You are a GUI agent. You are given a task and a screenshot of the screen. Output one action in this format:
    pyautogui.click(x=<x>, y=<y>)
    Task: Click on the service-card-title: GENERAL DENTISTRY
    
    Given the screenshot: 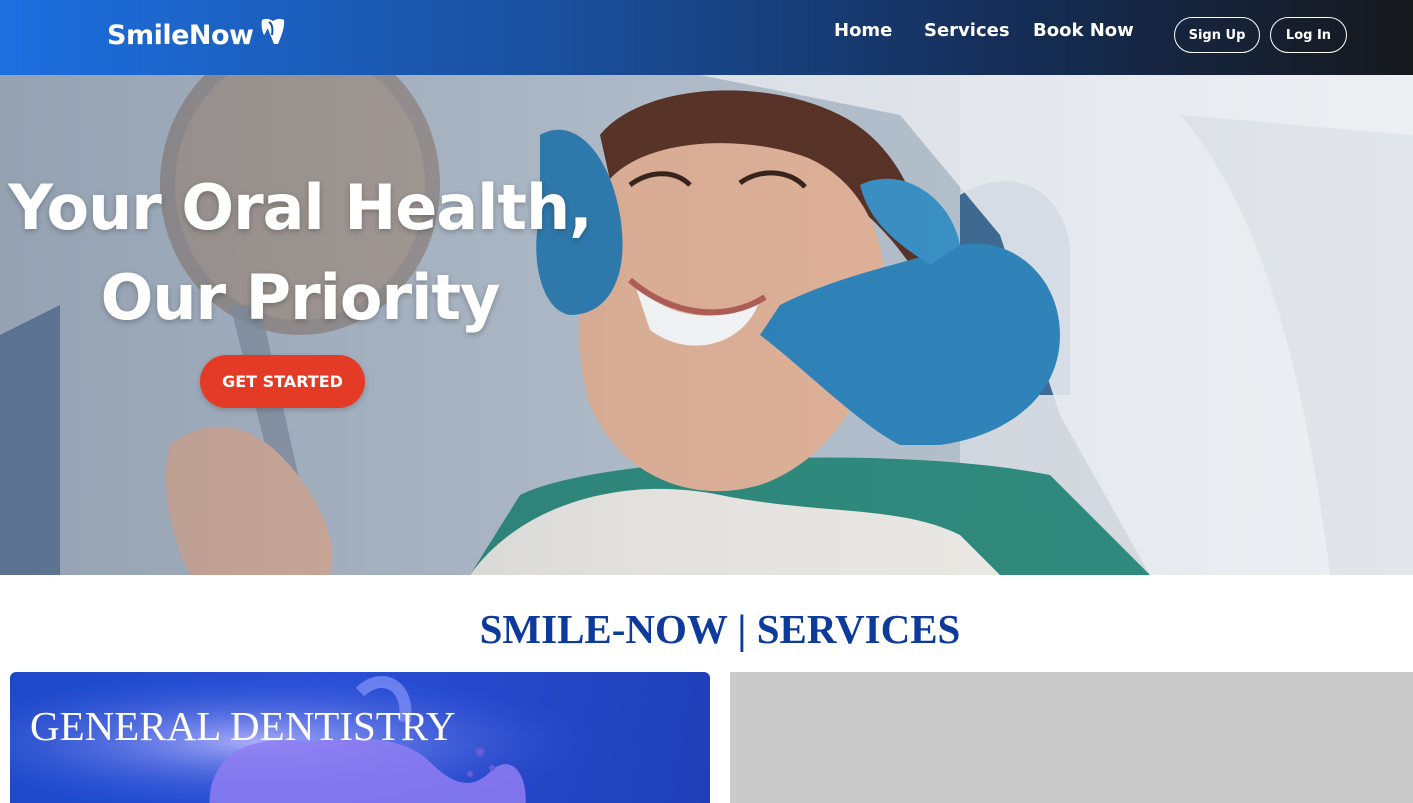 What is the action you would take?
    pyautogui.click(x=243, y=726)
    